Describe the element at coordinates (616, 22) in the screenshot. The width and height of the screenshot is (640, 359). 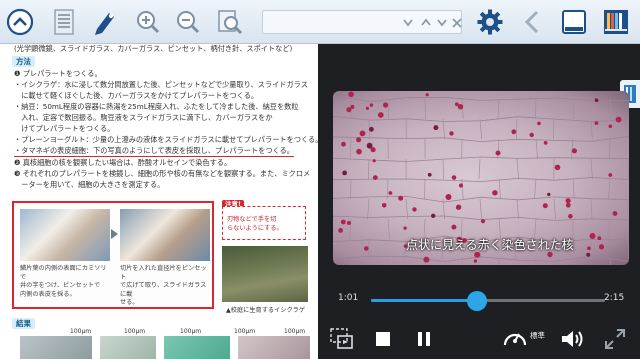
I see `bookshelf-button` at that location.